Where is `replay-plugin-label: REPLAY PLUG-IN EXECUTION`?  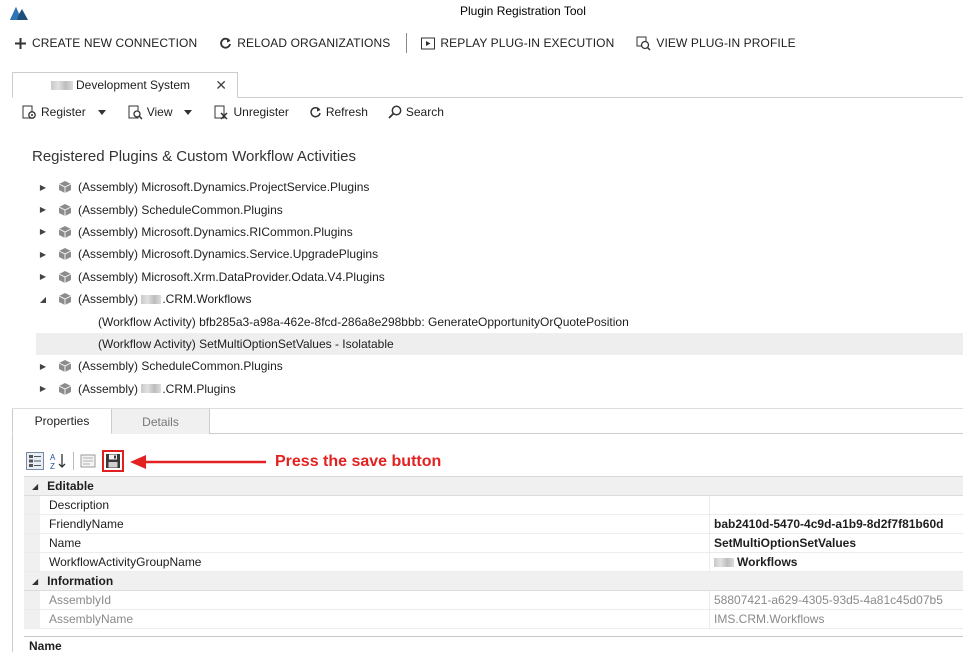
replay-plugin-label: REPLAY PLUG-IN EXECUTION is located at coordinates (527, 43).